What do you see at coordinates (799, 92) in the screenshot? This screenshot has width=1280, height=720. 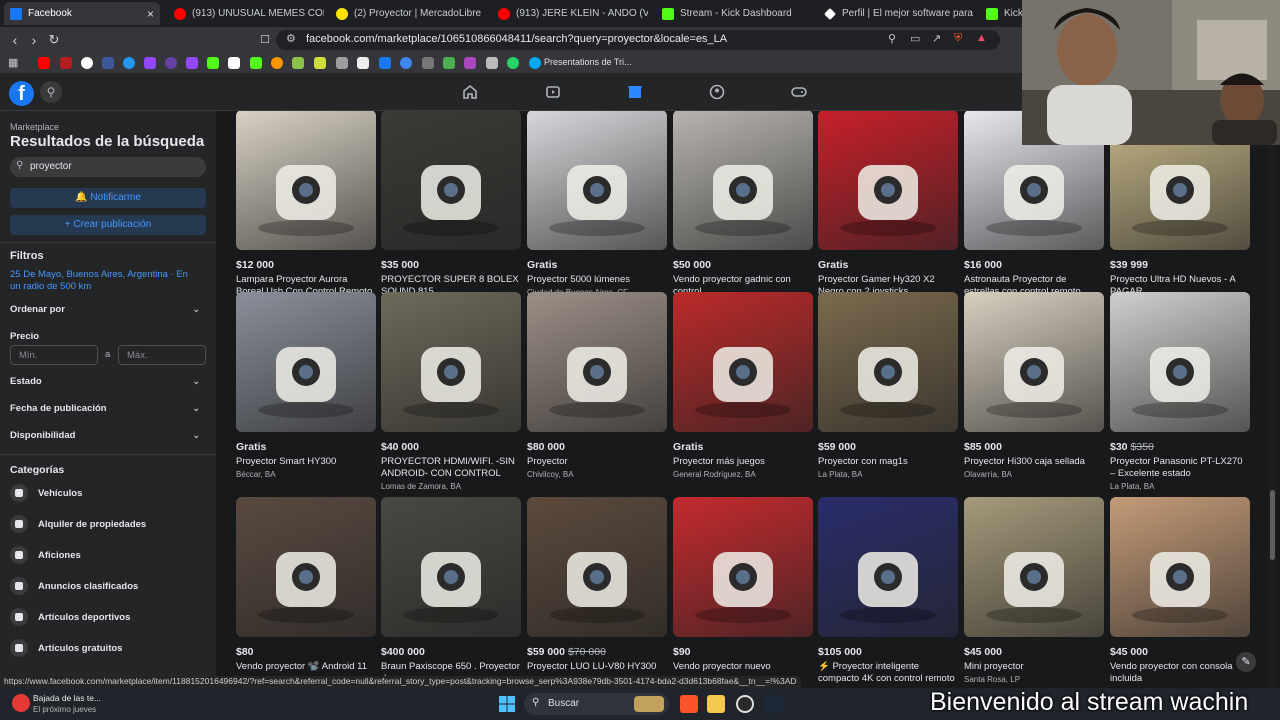 I see `gaming-icon` at bounding box center [799, 92].